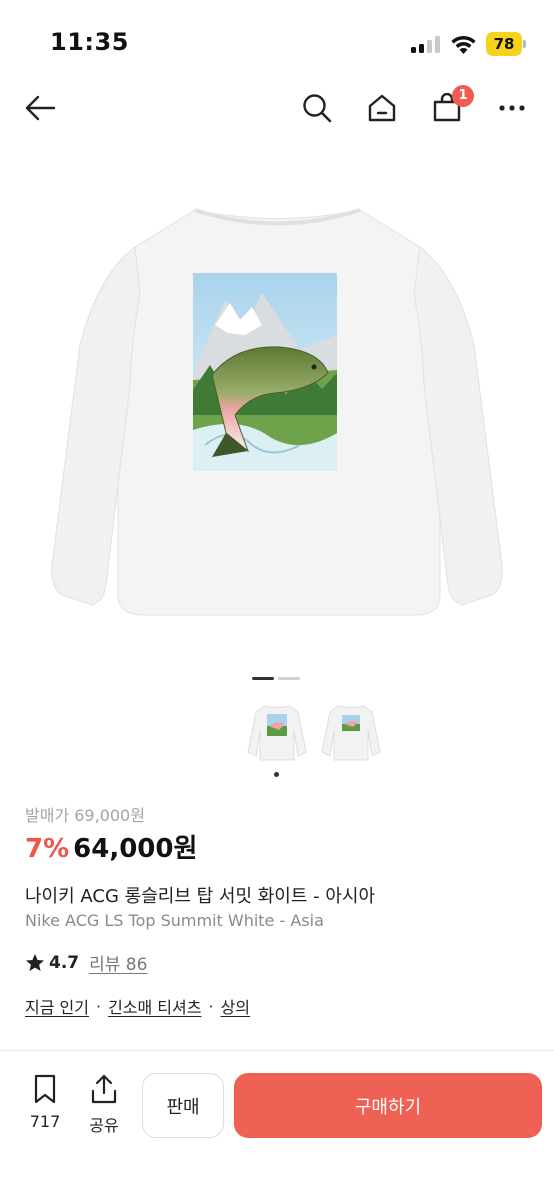 This screenshot has width=554, height=1200. Describe the element at coordinates (200, 896) in the screenshot. I see `product-title-korean: 나이키 ACG 롱슬리브 탑 서밋 화이트 - 아시아` at that location.